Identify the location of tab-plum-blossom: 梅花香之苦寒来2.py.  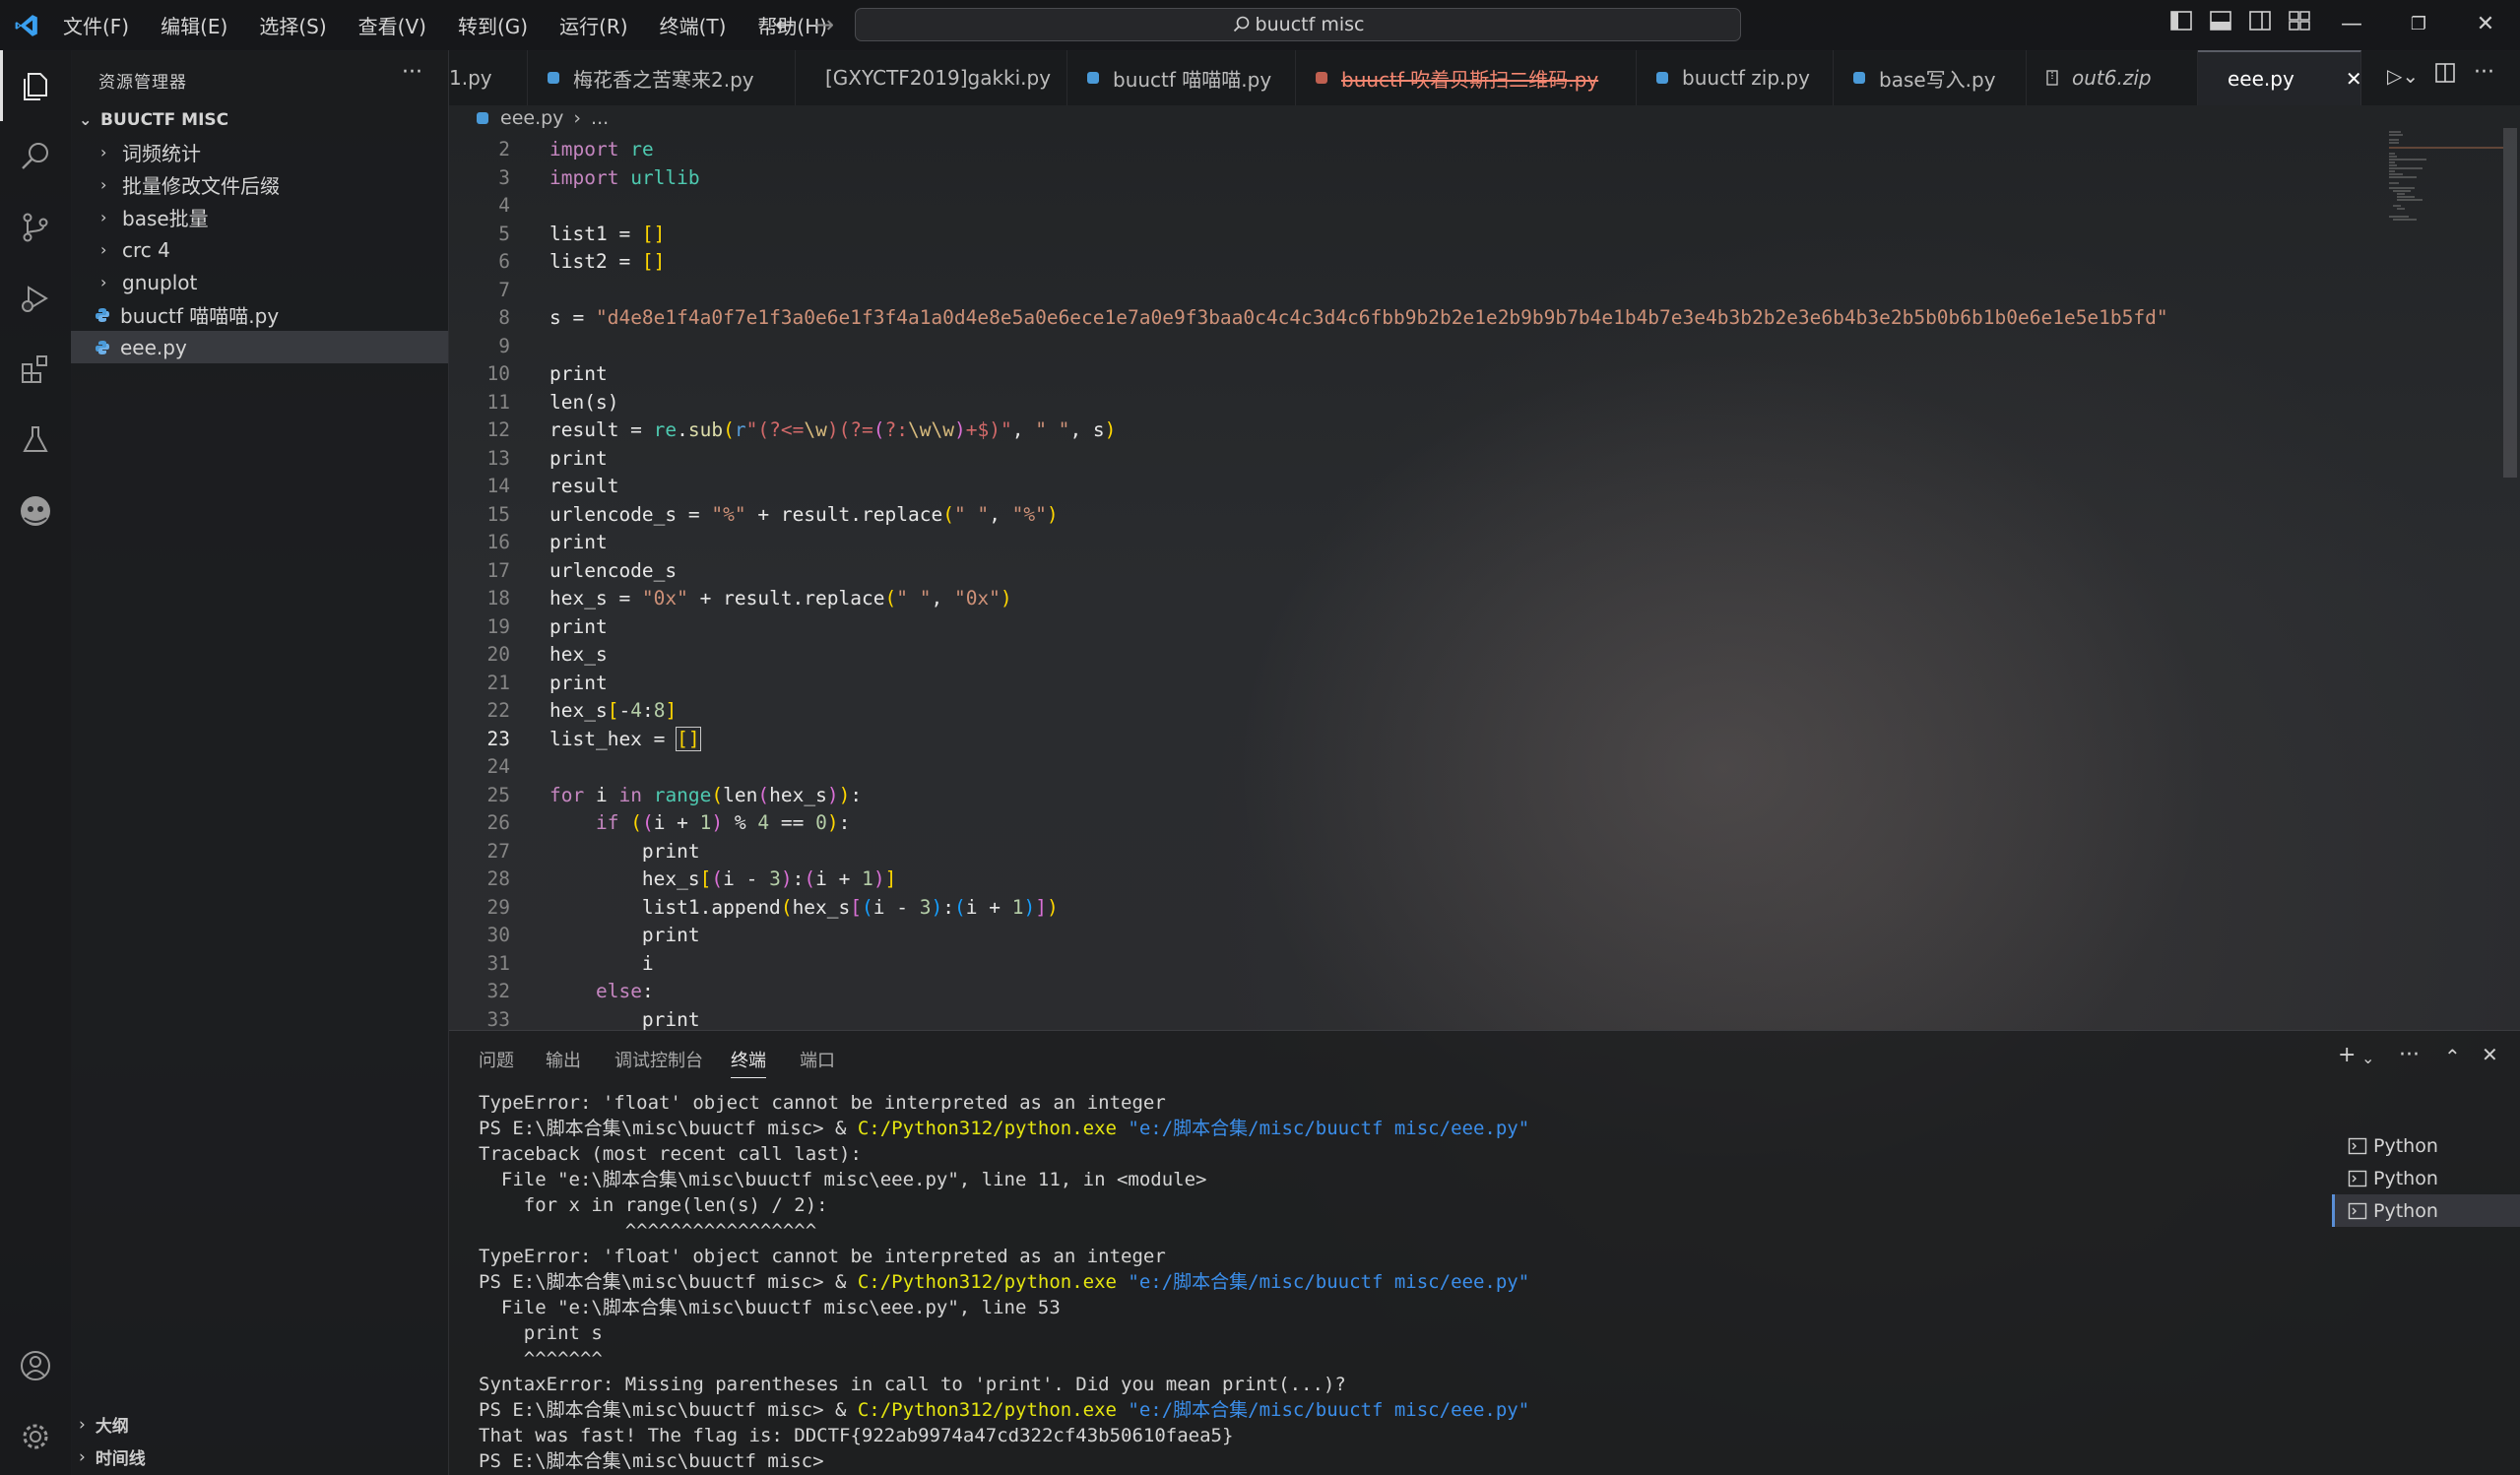
(662, 77).